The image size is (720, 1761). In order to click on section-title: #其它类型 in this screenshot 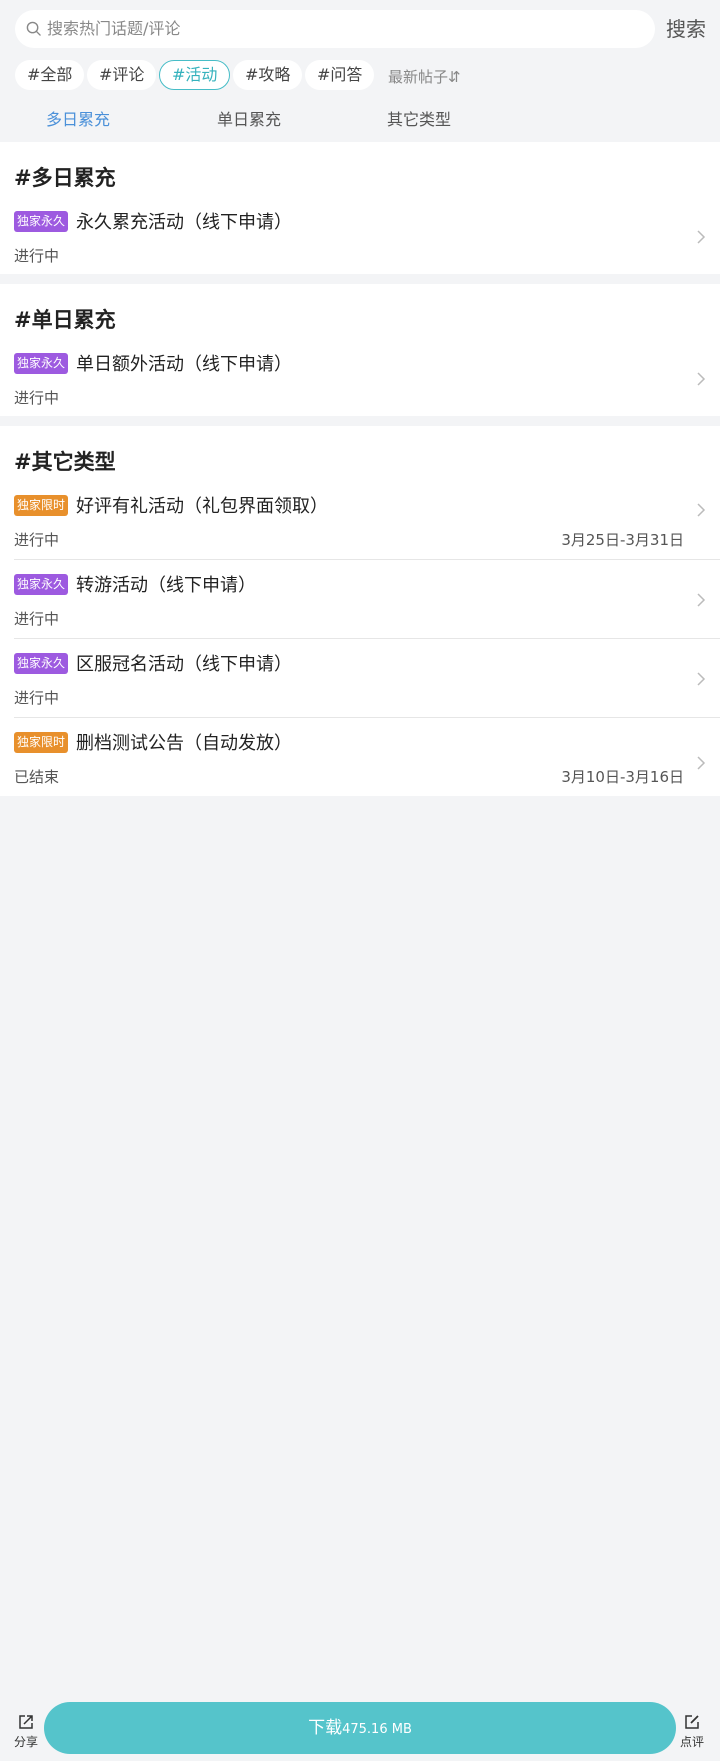, I will do `click(65, 462)`.